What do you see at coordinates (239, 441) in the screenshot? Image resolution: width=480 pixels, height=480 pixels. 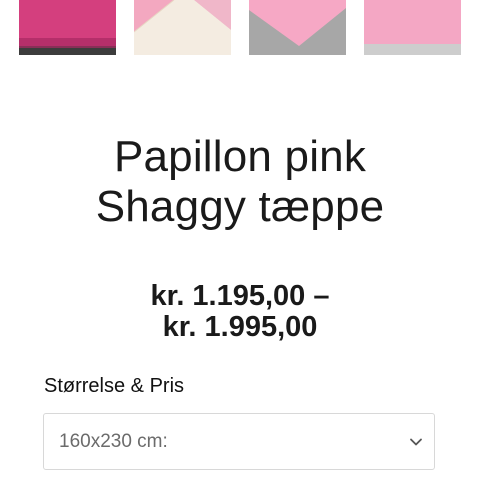 I see `size-price-select: 160x230 cm:` at bounding box center [239, 441].